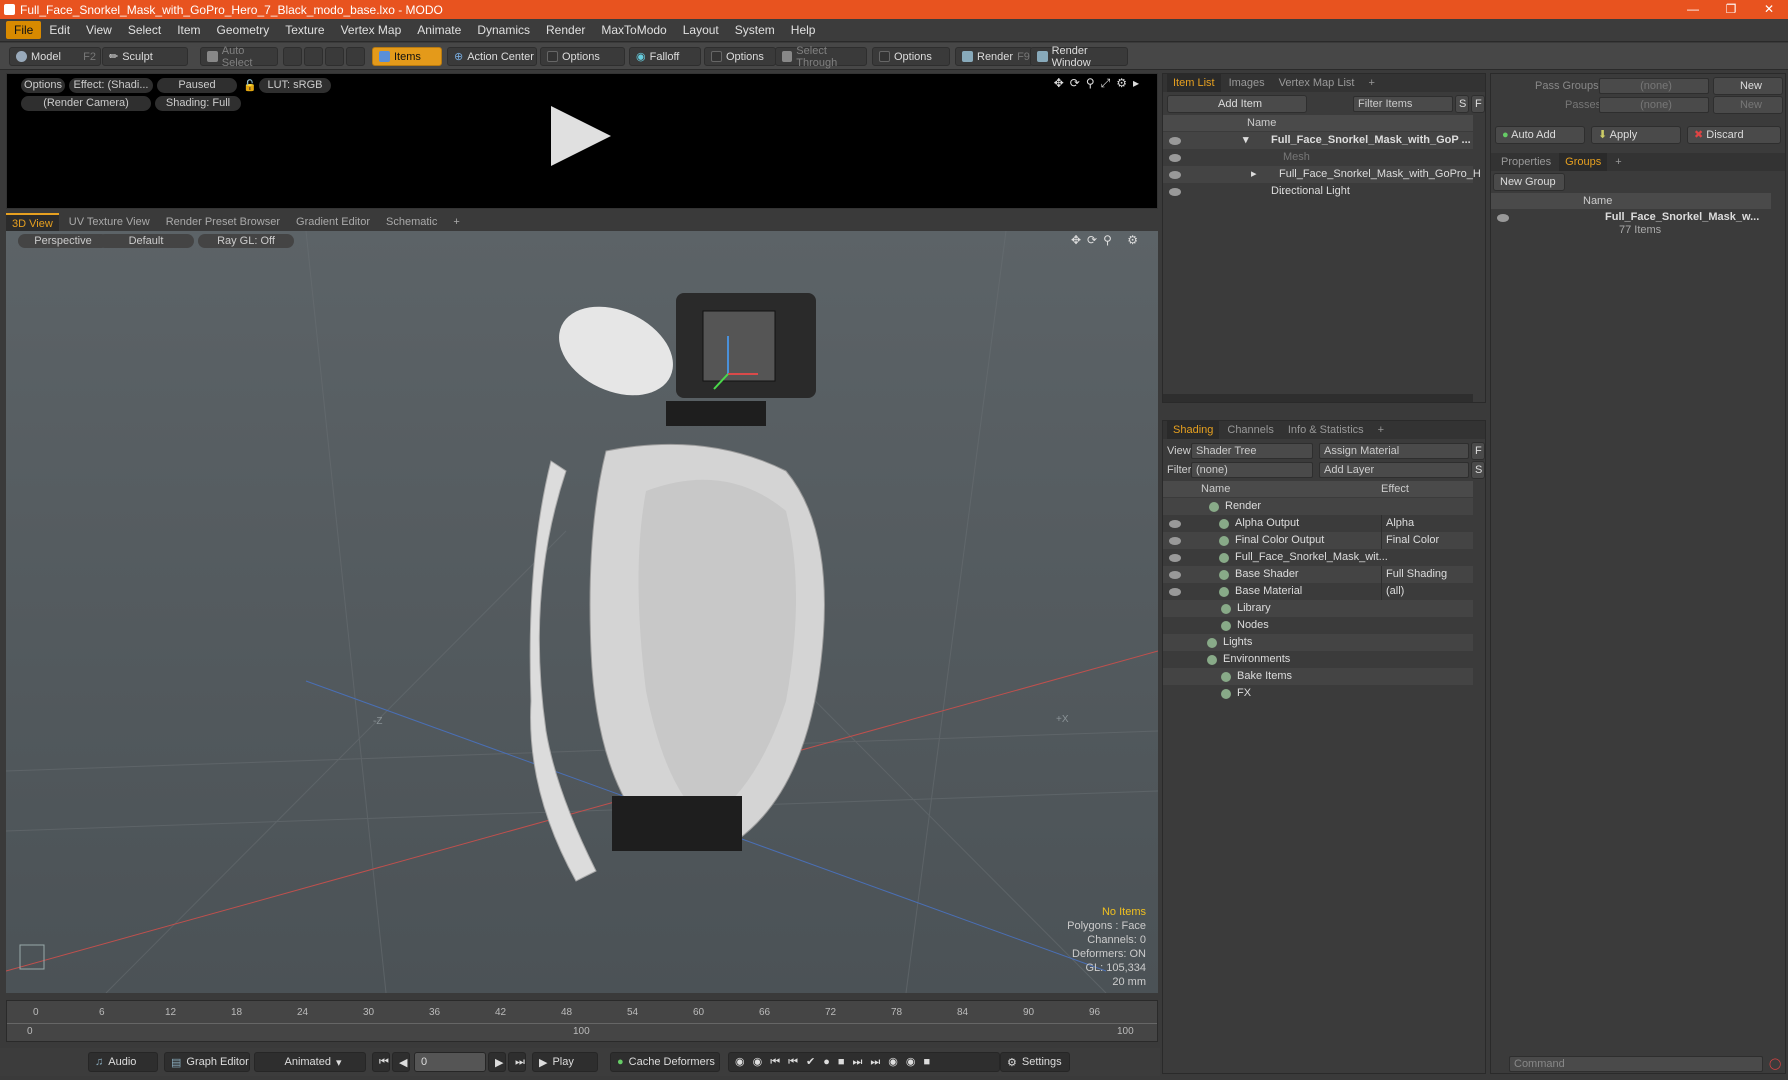 This screenshot has height=1080, width=1788. What do you see at coordinates (1318, 676) in the screenshot?
I see `shader-tree-row: Bake Items` at bounding box center [1318, 676].